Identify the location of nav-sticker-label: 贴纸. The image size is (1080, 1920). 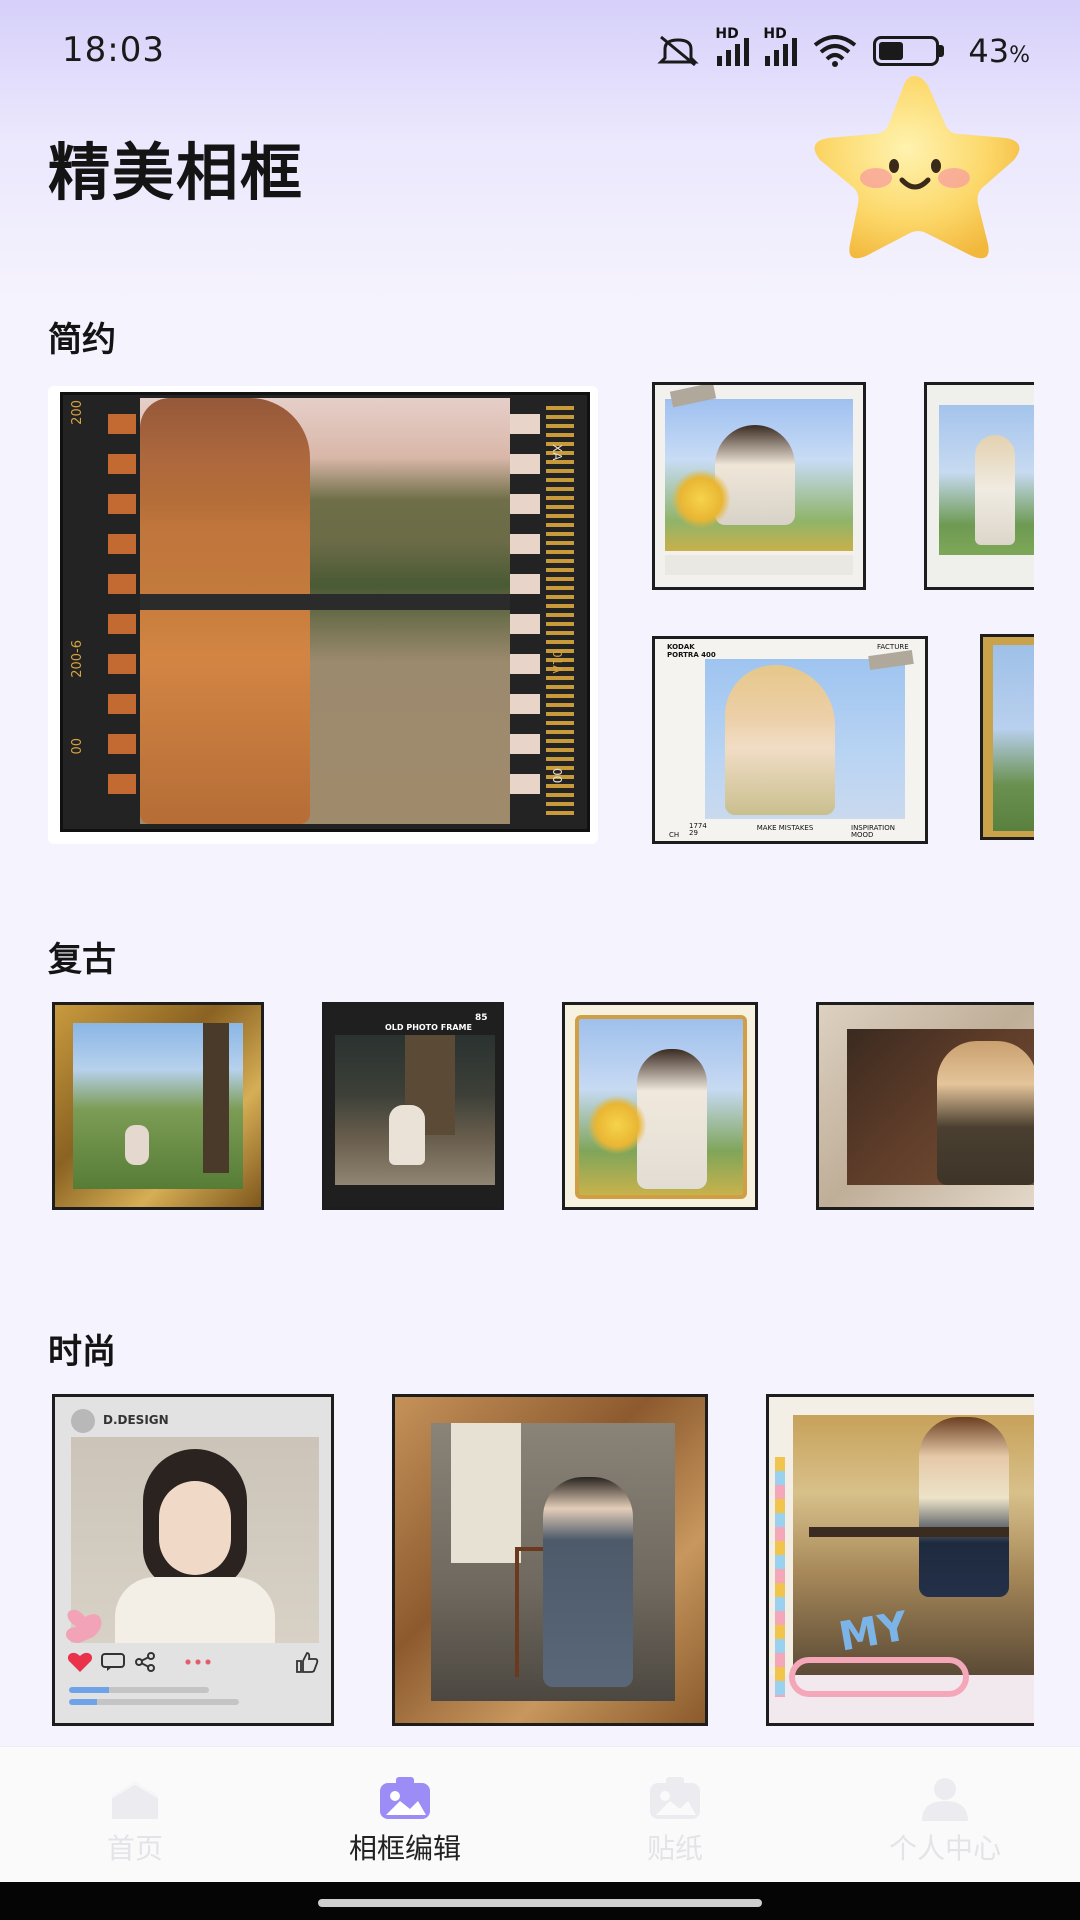
(674, 1848).